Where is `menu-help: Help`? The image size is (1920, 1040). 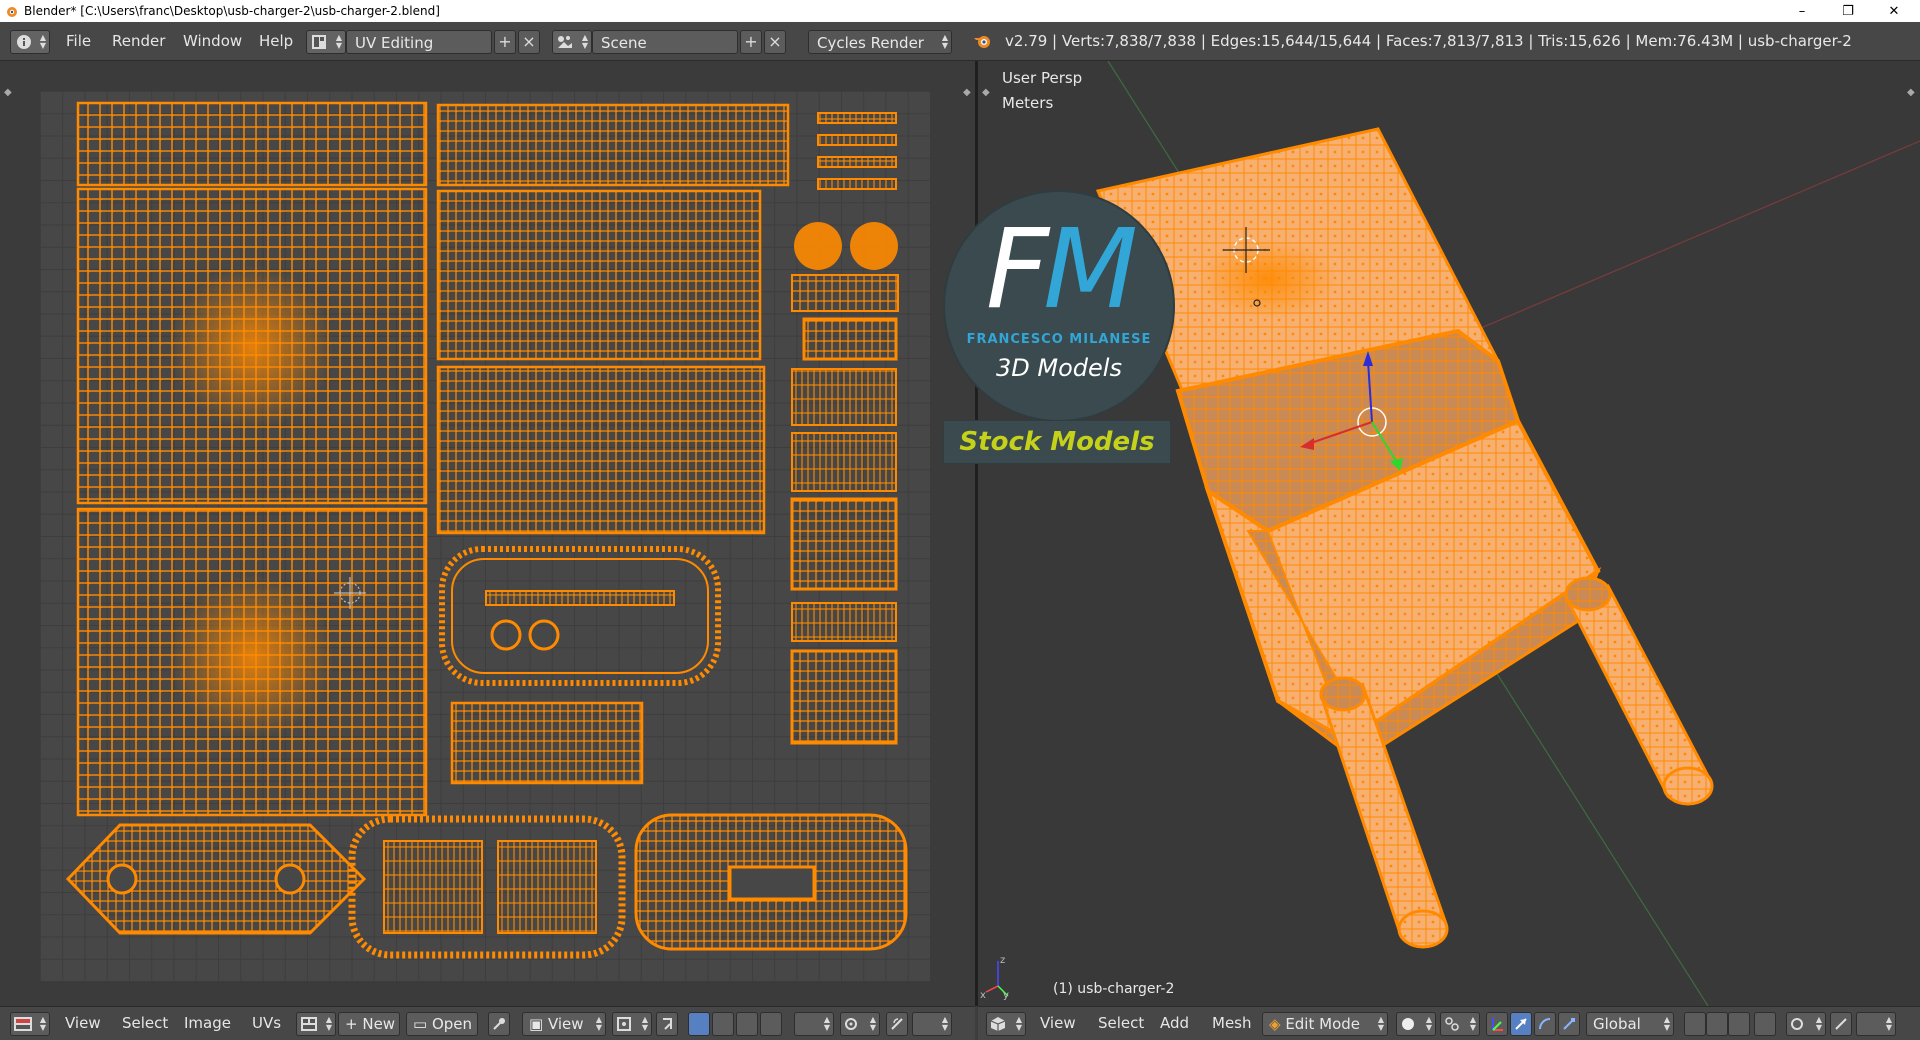 menu-help: Help is located at coordinates (276, 41).